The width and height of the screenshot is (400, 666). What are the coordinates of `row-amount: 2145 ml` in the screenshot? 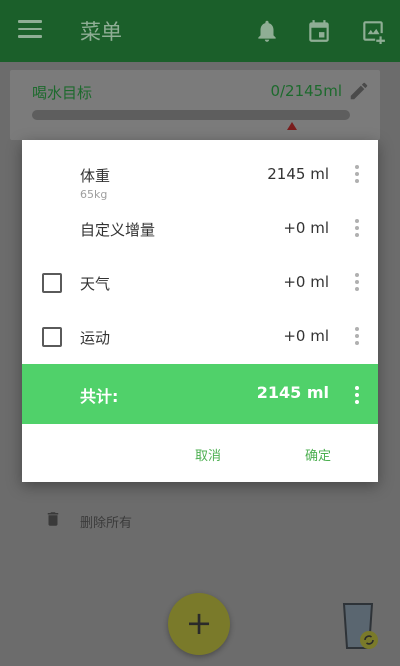 It's located at (298, 174).